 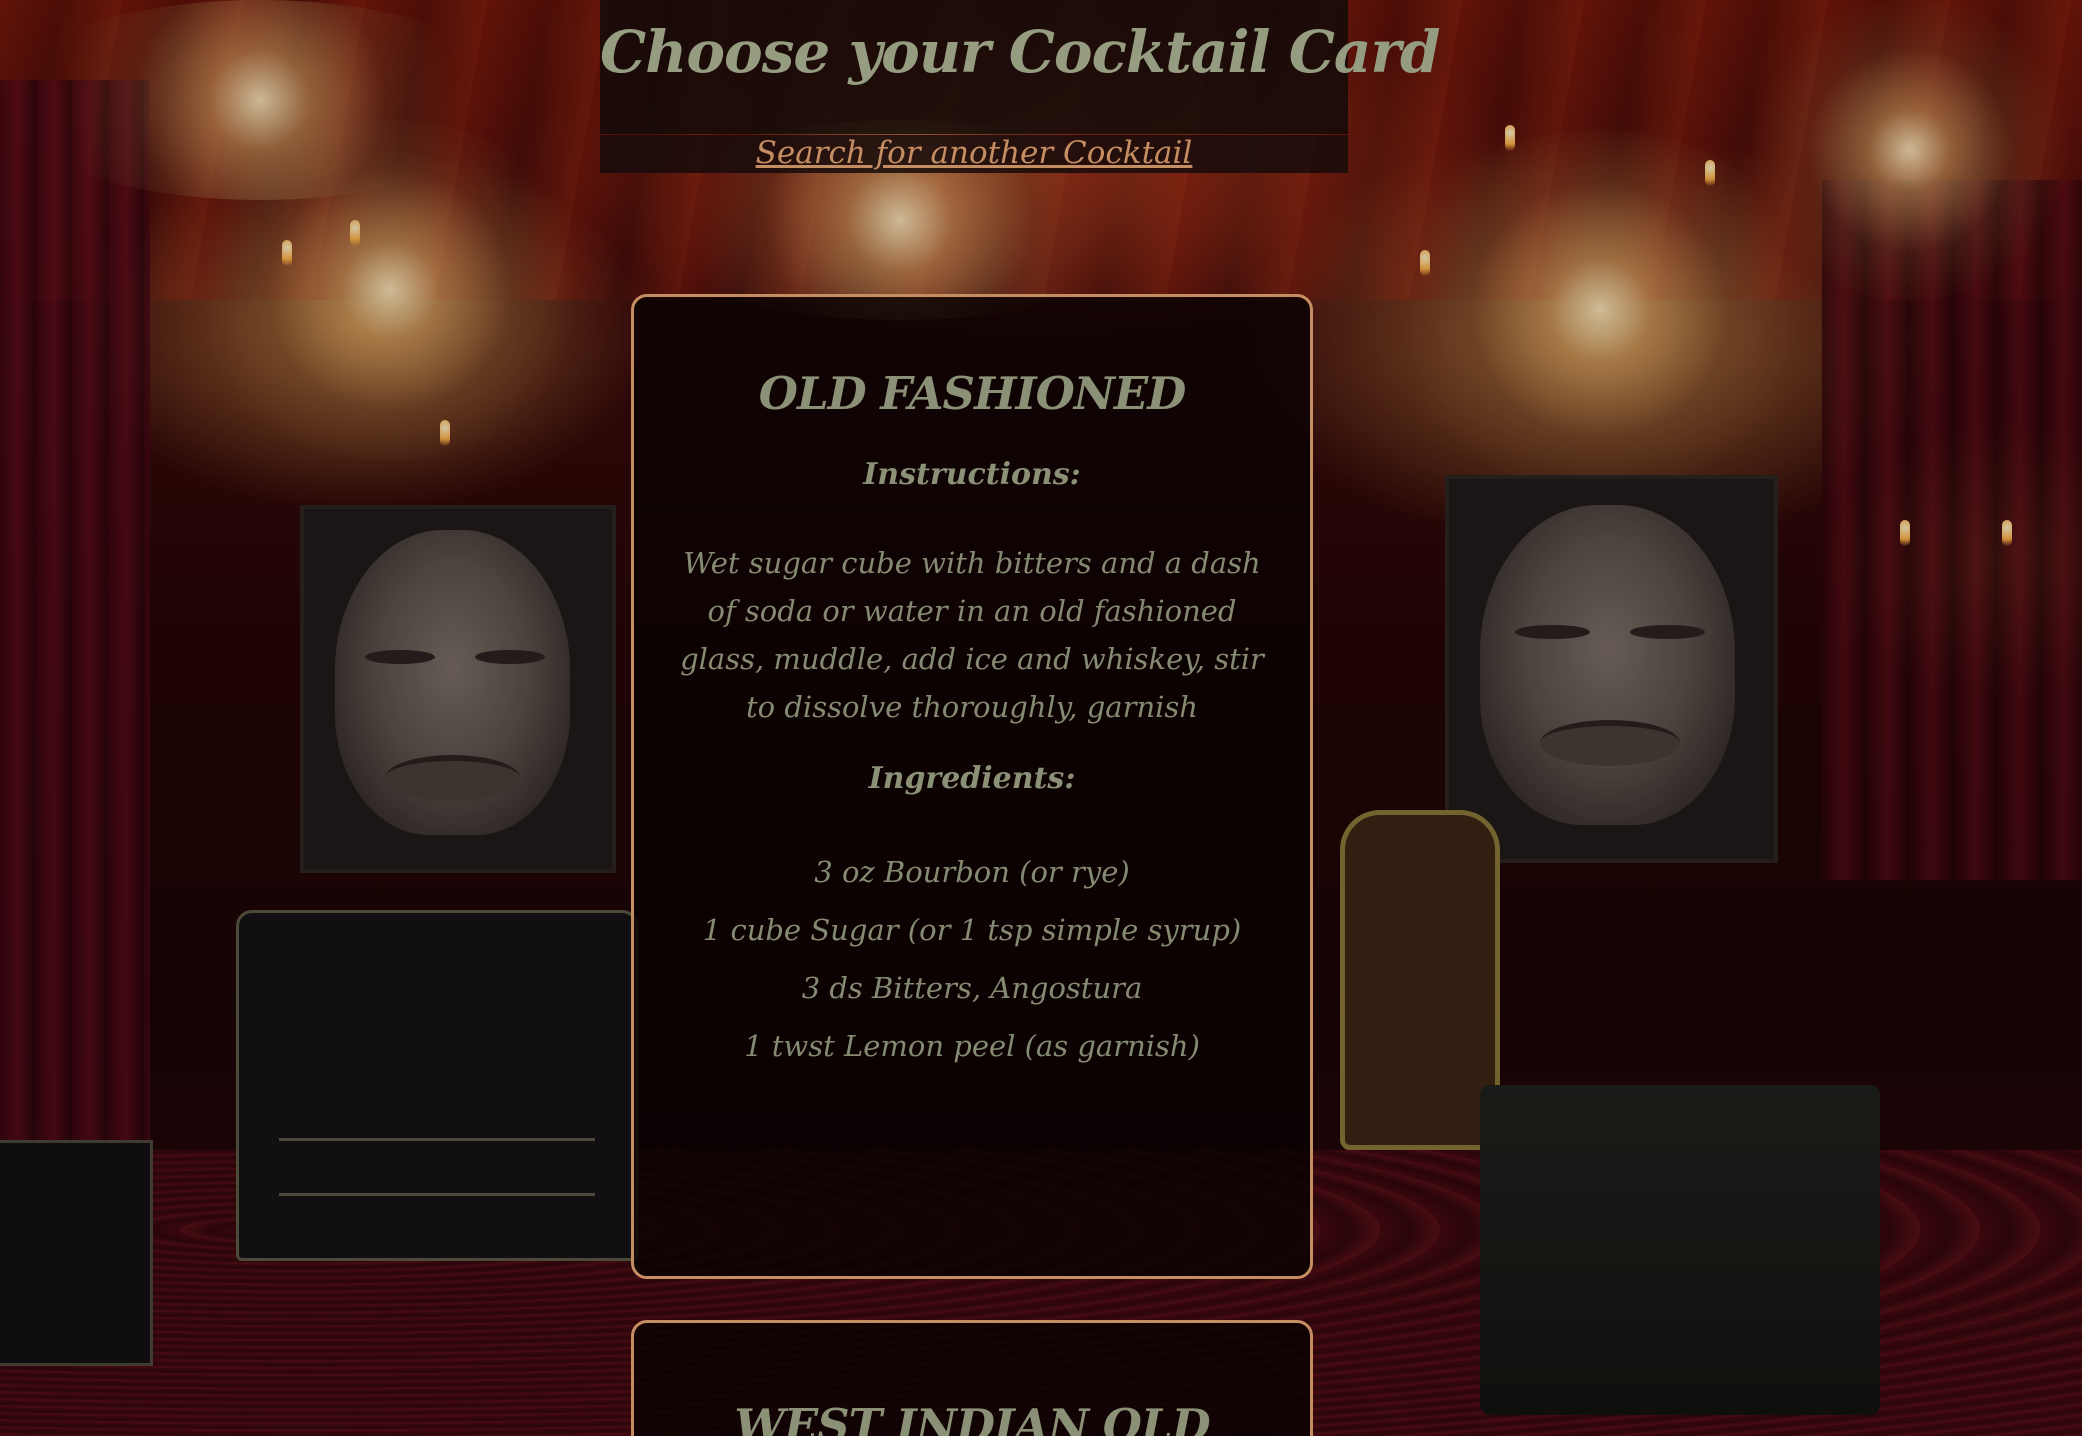 What do you see at coordinates (972, 474) in the screenshot?
I see `instructions-label: Instructions:` at bounding box center [972, 474].